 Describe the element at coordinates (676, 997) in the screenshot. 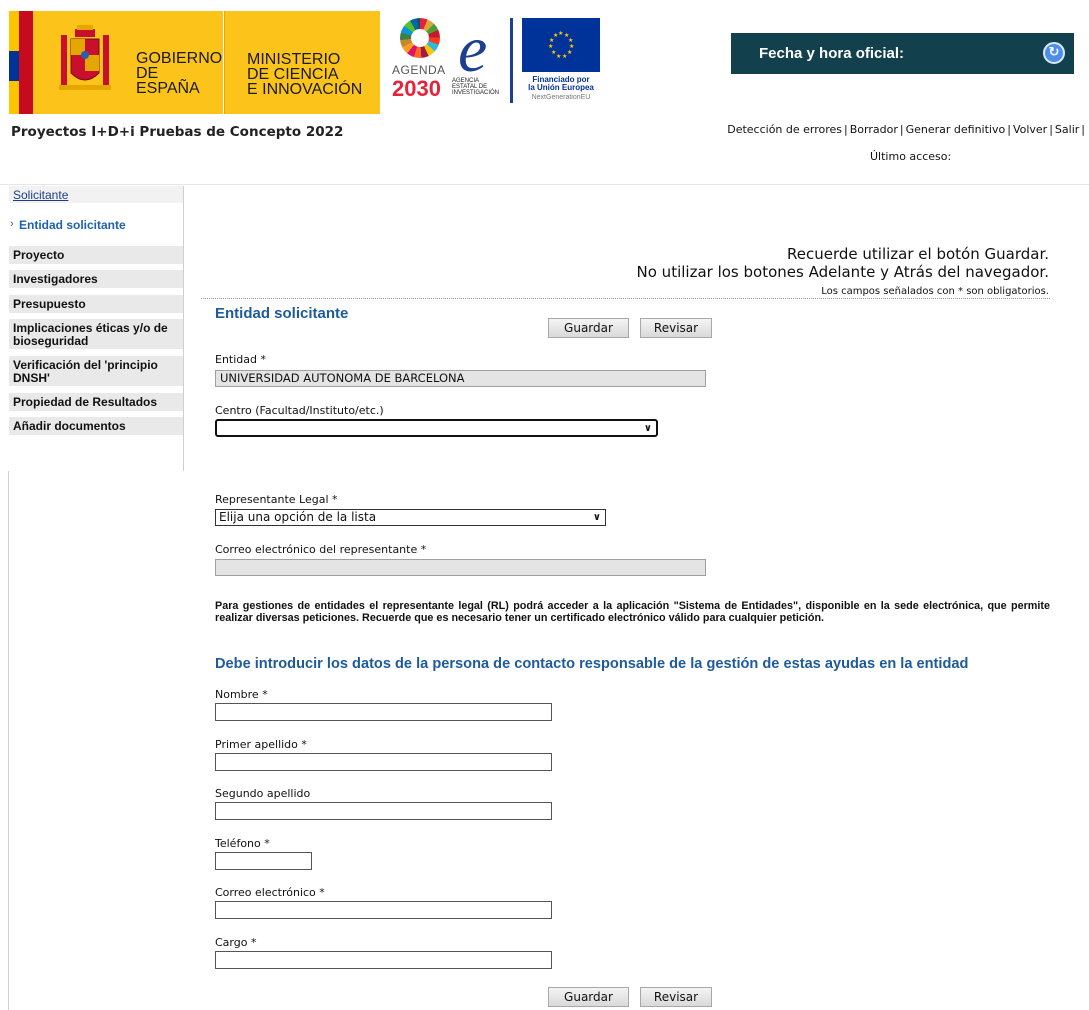

I see `revisar-button-bottom: Revisar` at that location.